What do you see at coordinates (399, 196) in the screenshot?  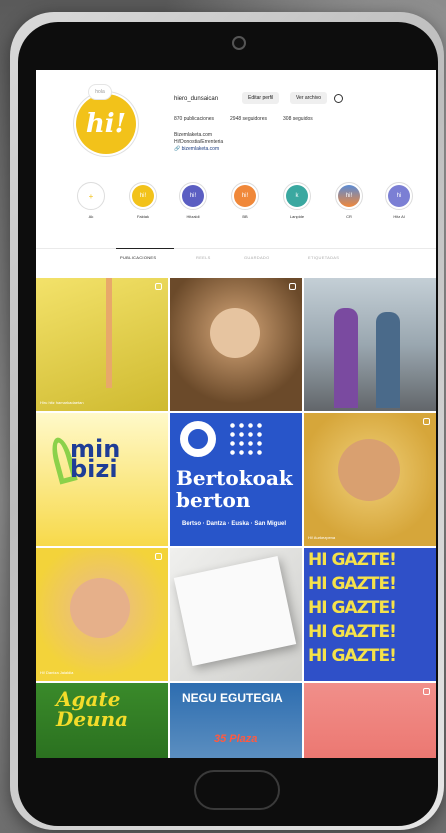 I see `highlight-thumb: hi` at bounding box center [399, 196].